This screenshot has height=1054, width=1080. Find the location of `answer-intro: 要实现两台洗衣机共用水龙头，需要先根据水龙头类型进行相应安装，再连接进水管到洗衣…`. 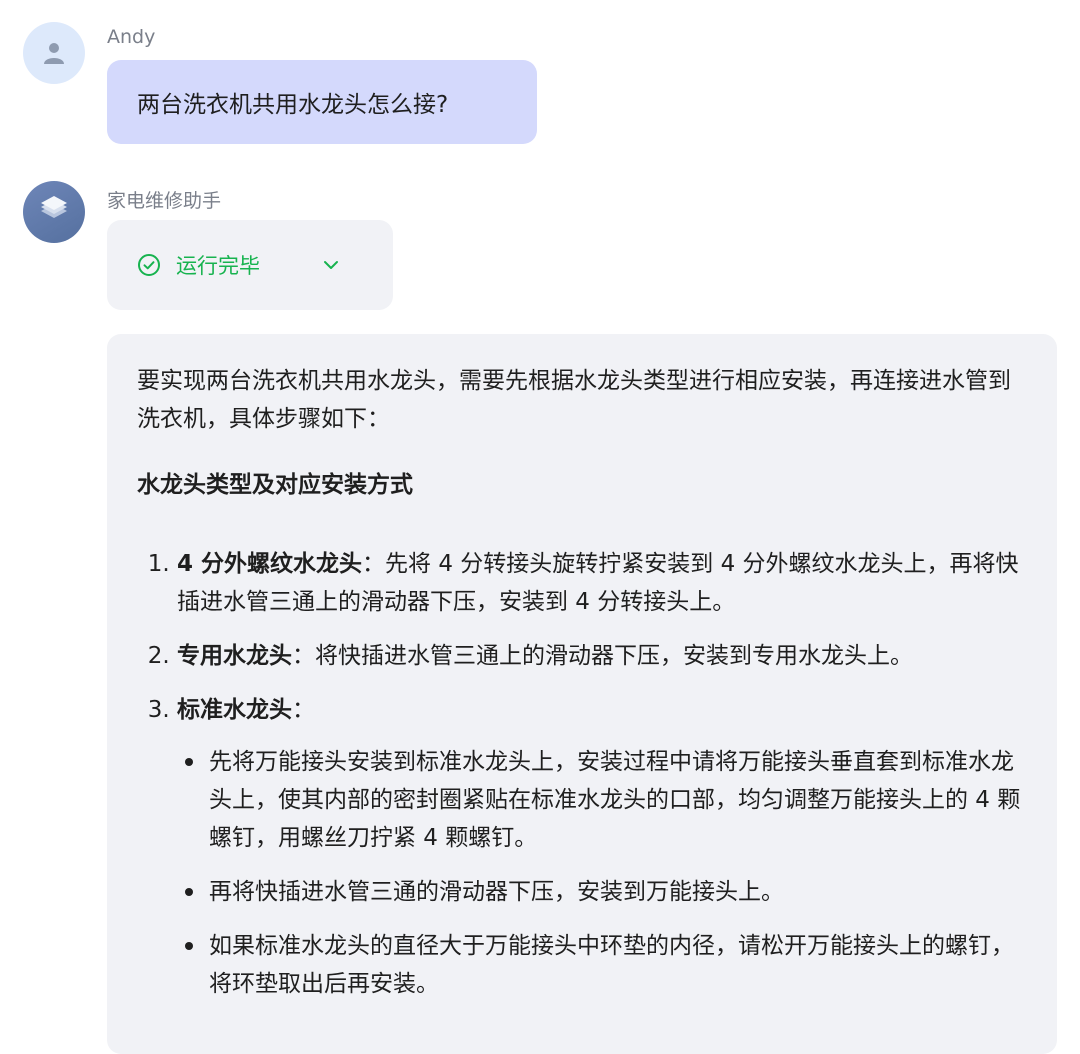

answer-intro: 要实现两台洗衣机共用水龙头，需要先根据水龙头类型进行相应安装，再连接进水管到洗衣… is located at coordinates (574, 400).